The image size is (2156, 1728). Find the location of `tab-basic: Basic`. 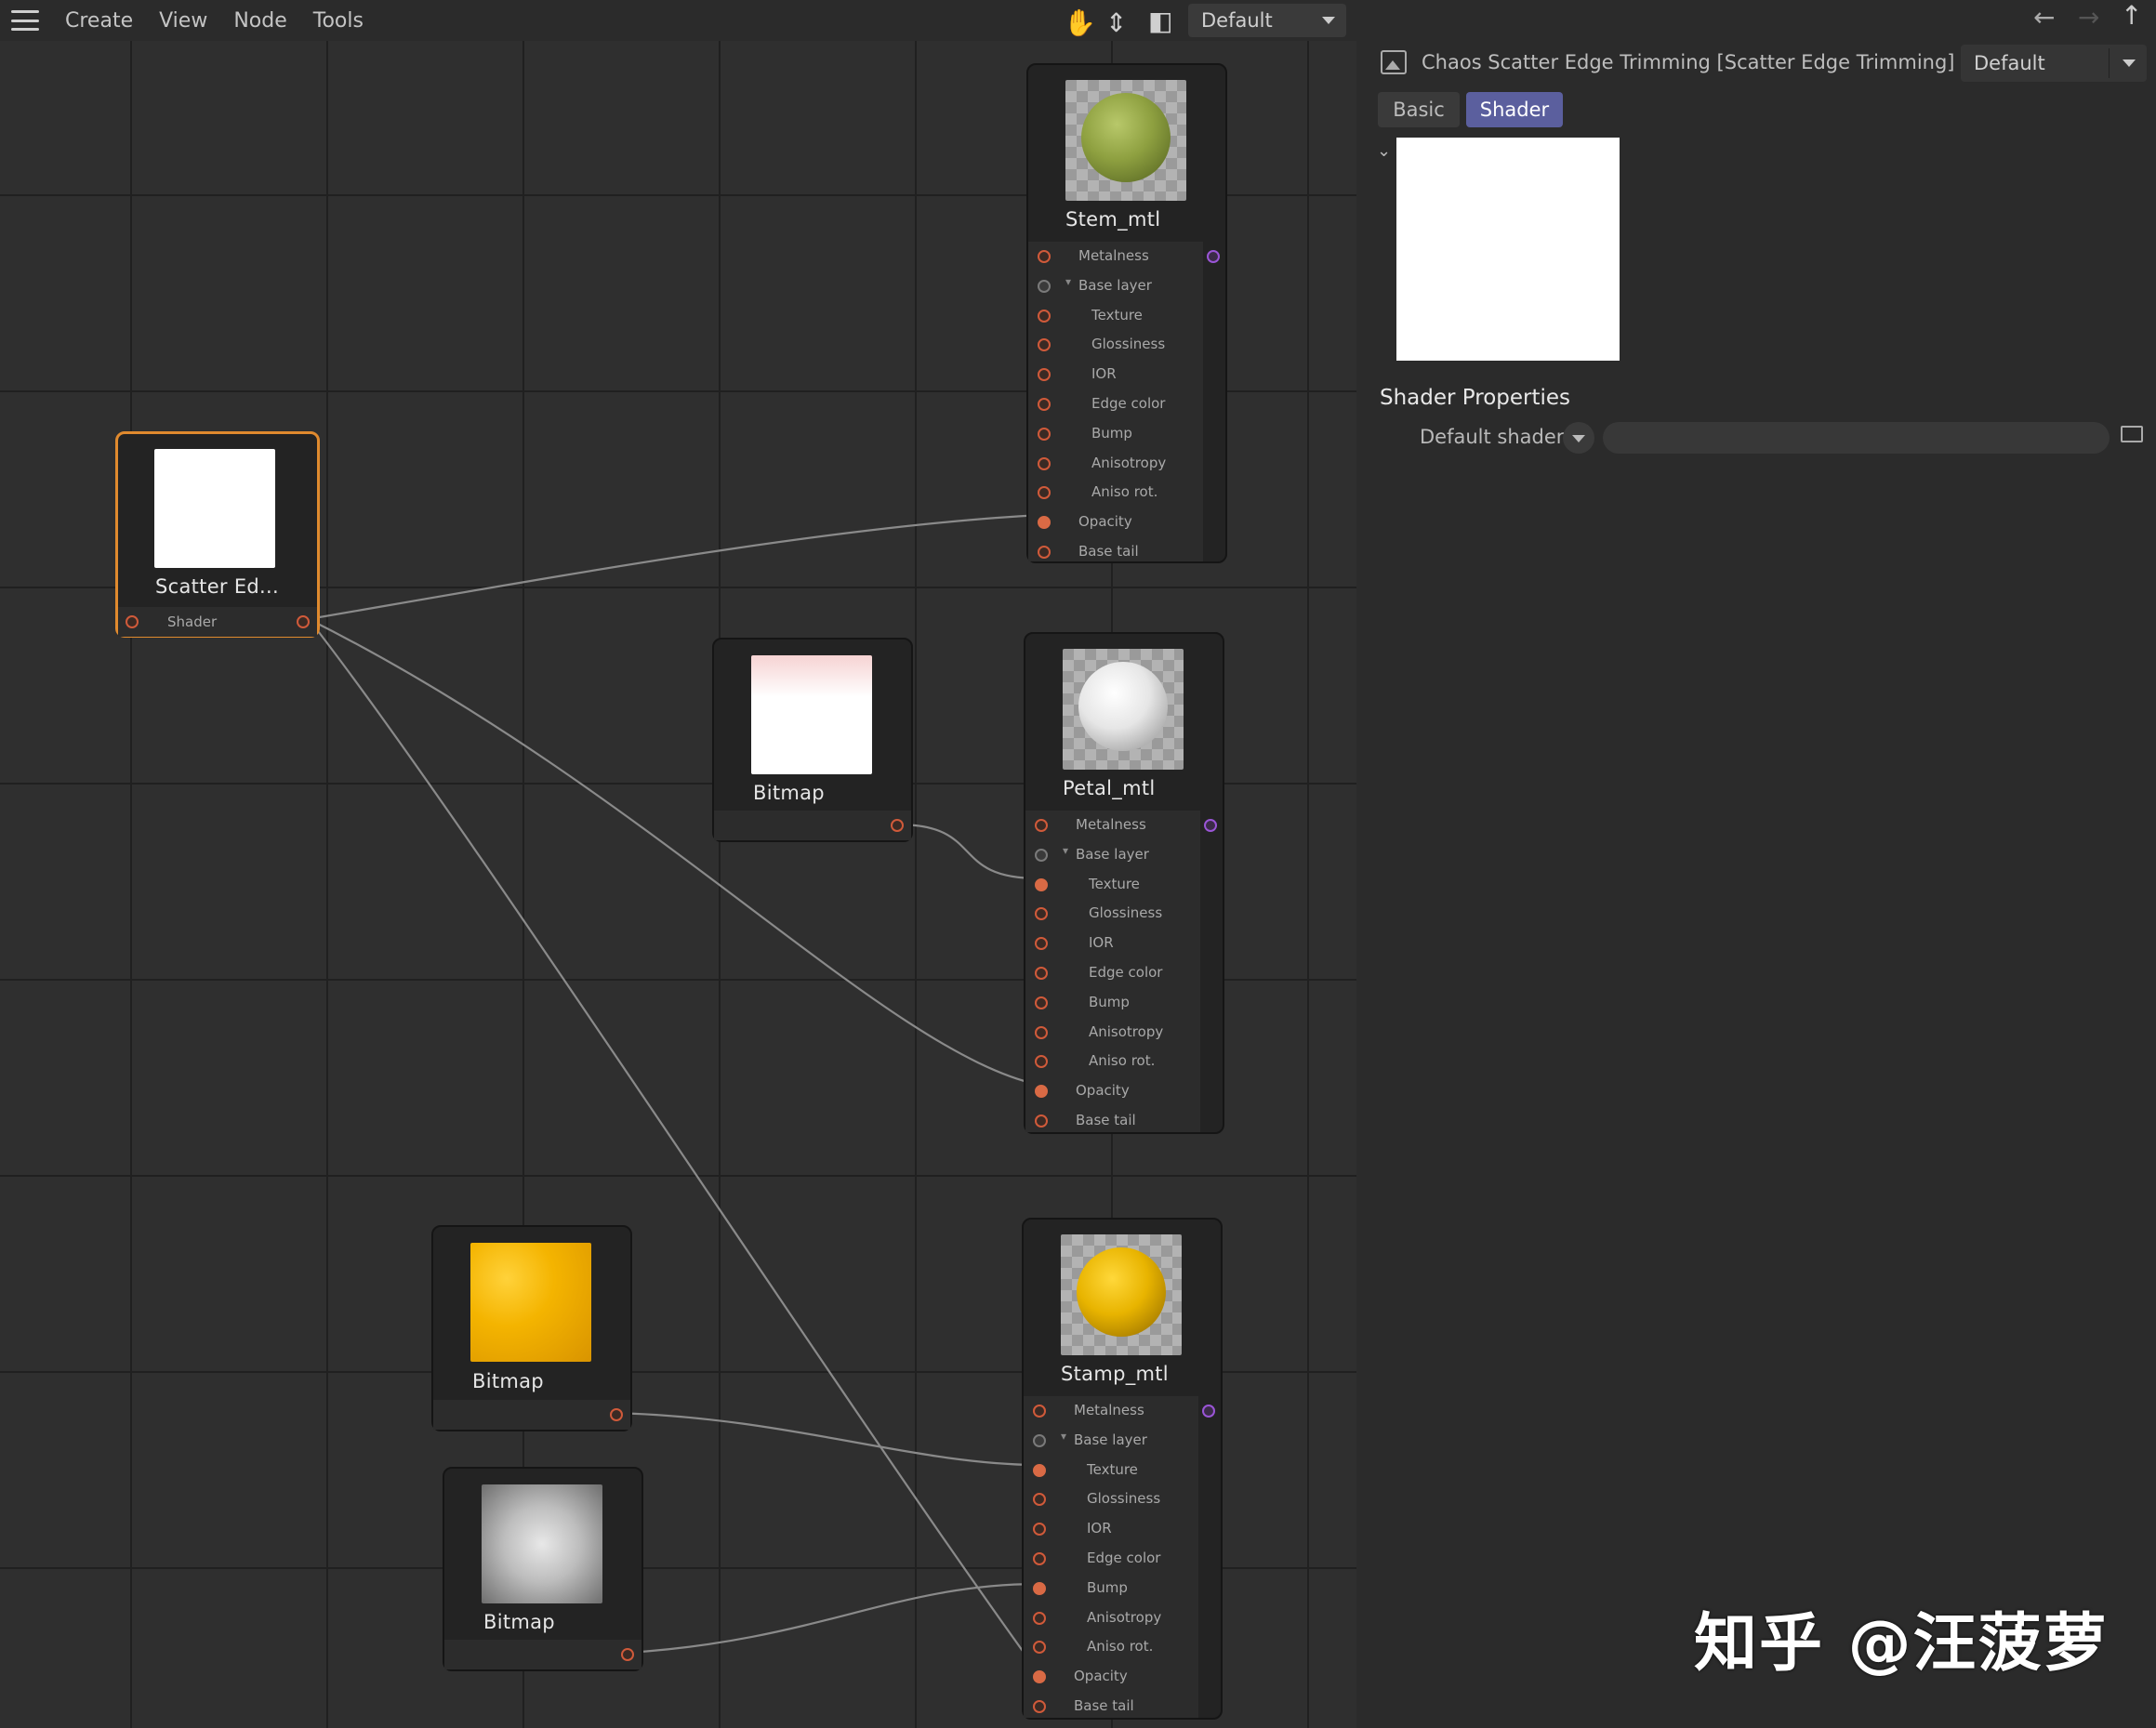

tab-basic: Basic is located at coordinates (1419, 109).